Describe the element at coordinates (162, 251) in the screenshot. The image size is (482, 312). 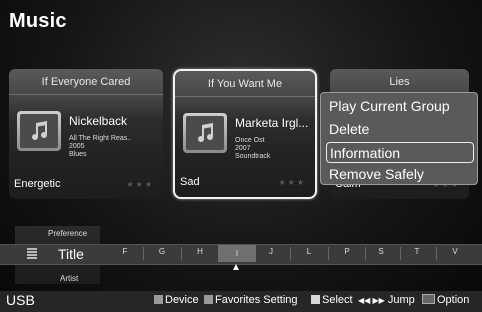
I see `letter-g: G` at that location.